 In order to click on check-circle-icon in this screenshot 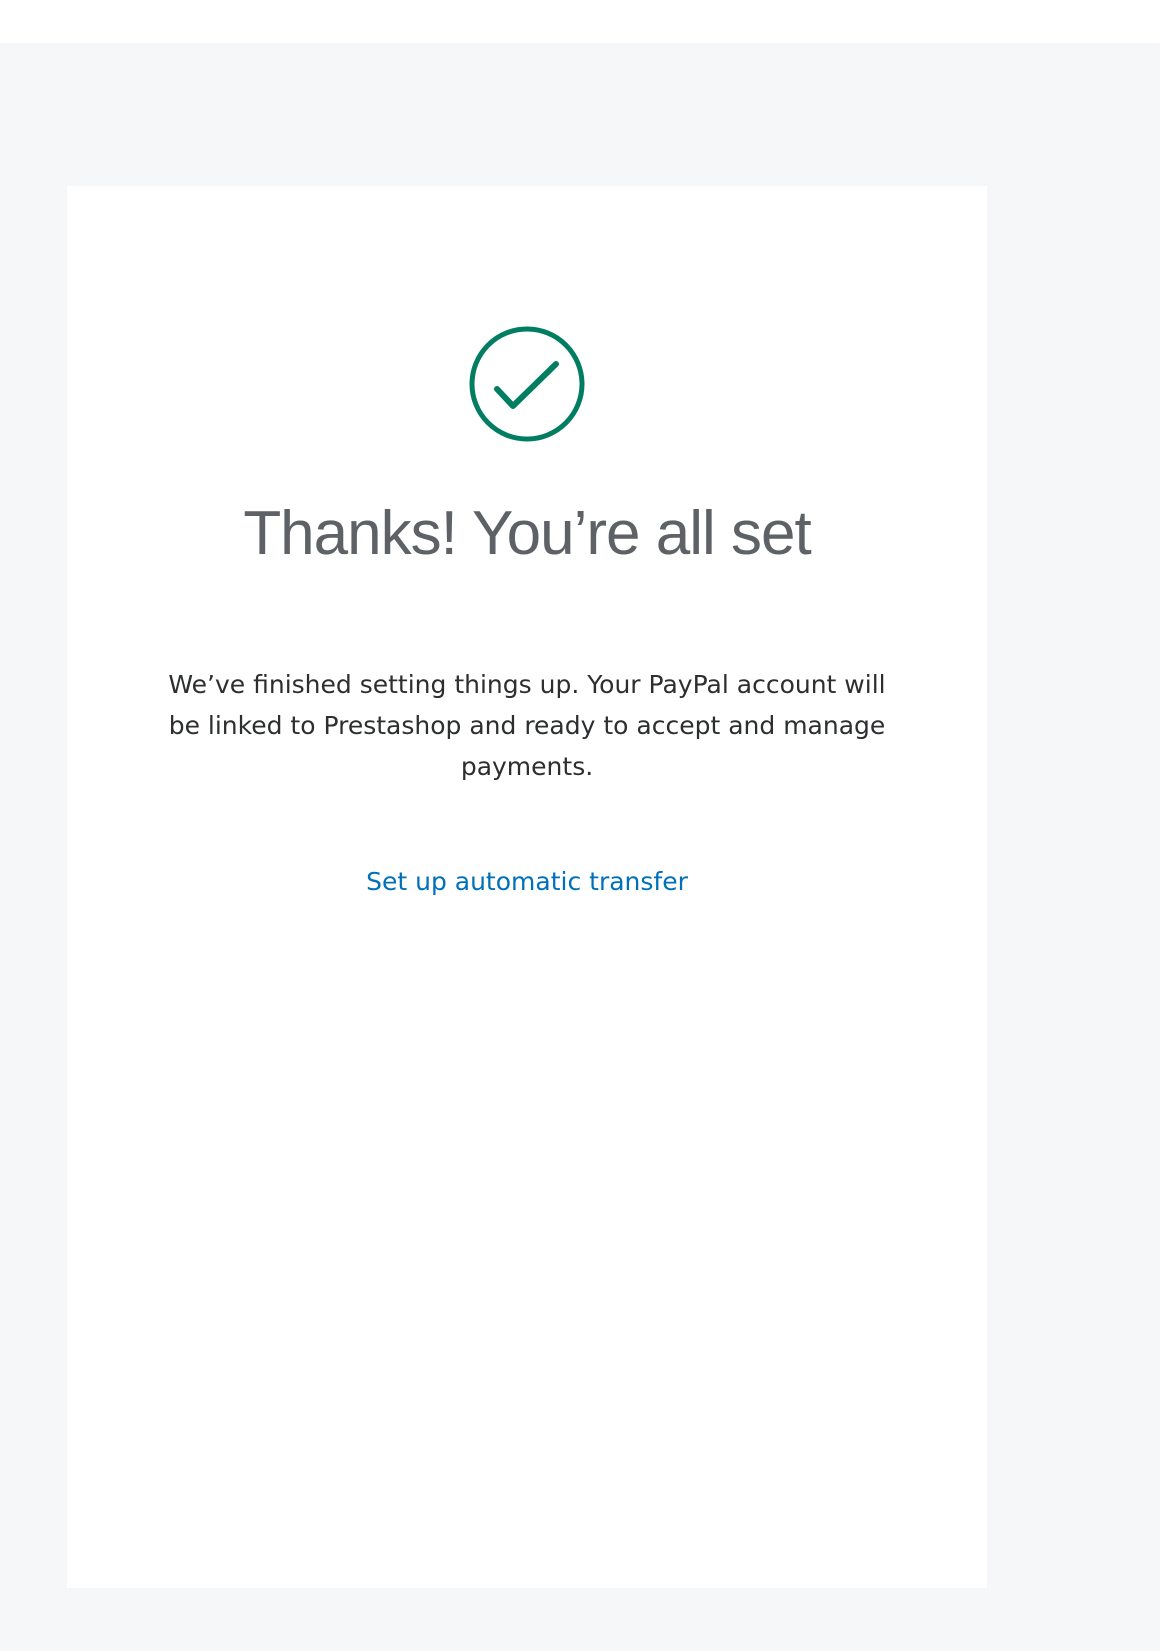, I will do `click(527, 384)`.